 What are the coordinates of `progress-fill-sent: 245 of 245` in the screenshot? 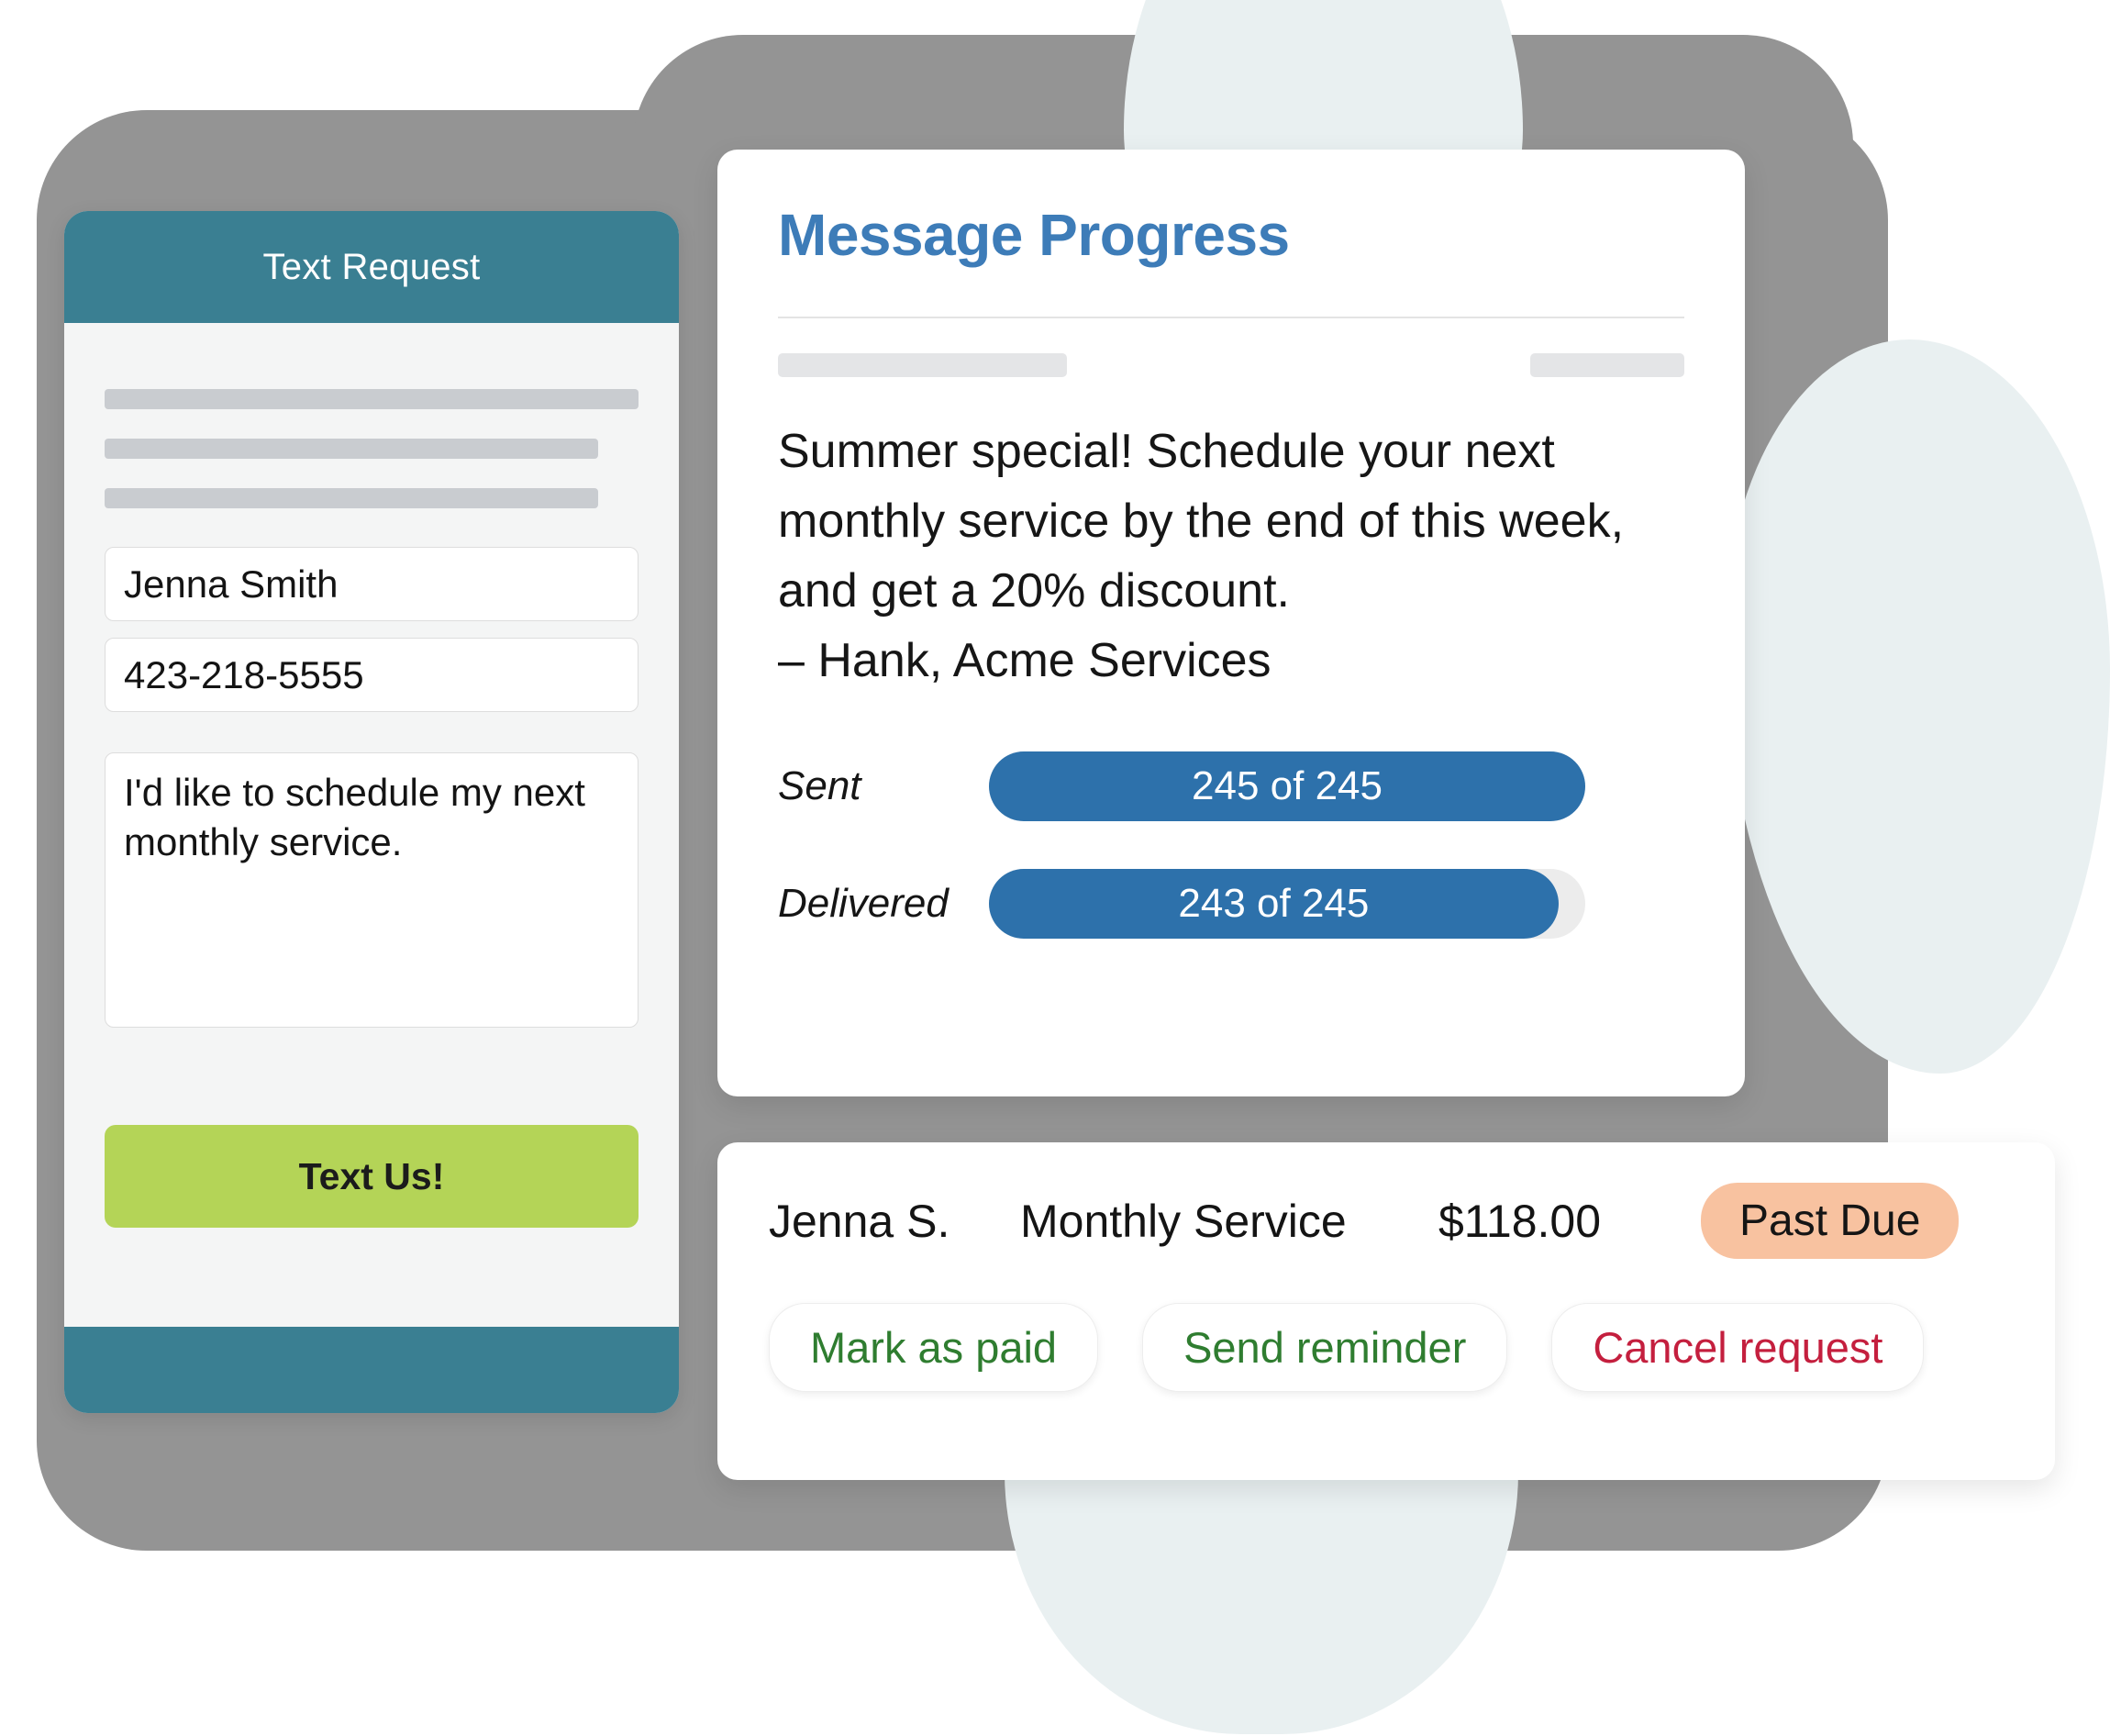 It's located at (1287, 786).